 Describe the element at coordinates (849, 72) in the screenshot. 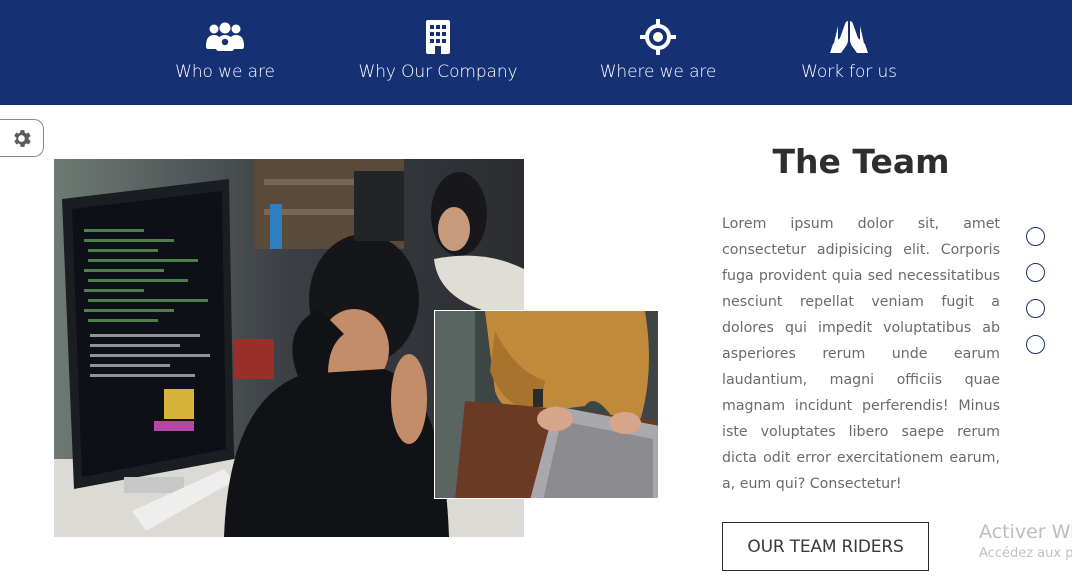

I see `nav-item-label: Work for us` at that location.